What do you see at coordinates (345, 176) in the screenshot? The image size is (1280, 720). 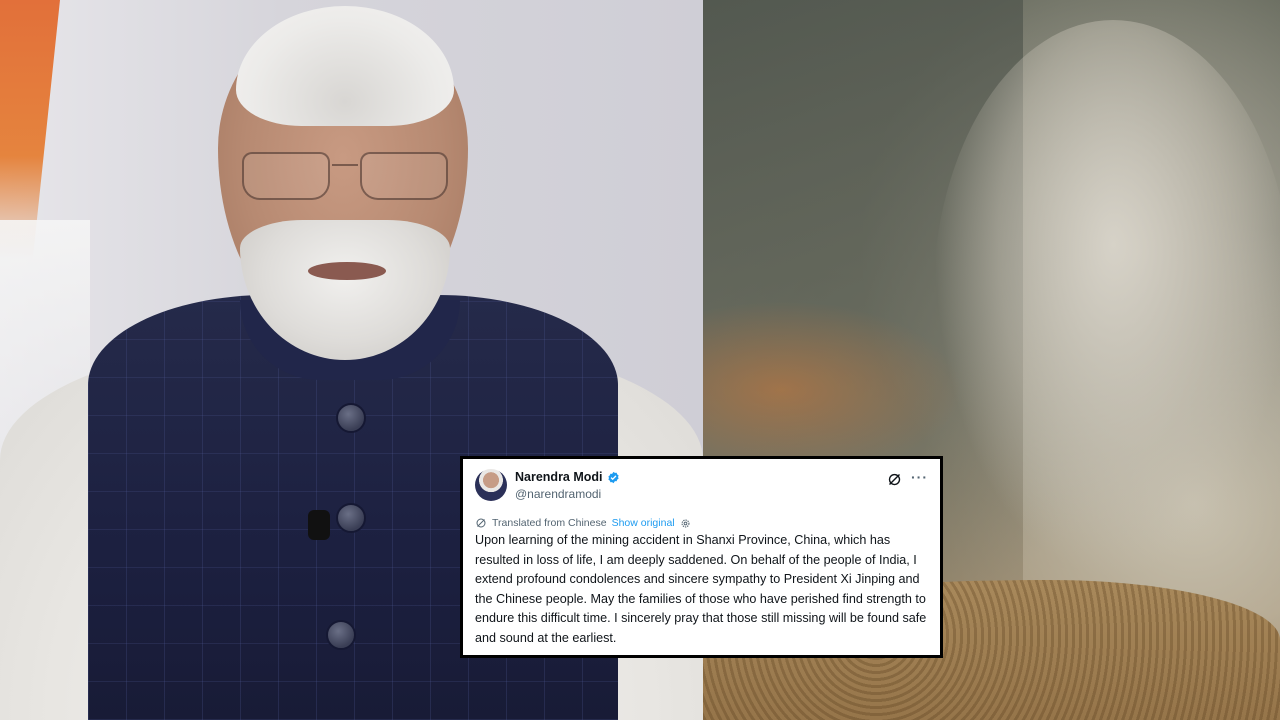 I see `glasses` at bounding box center [345, 176].